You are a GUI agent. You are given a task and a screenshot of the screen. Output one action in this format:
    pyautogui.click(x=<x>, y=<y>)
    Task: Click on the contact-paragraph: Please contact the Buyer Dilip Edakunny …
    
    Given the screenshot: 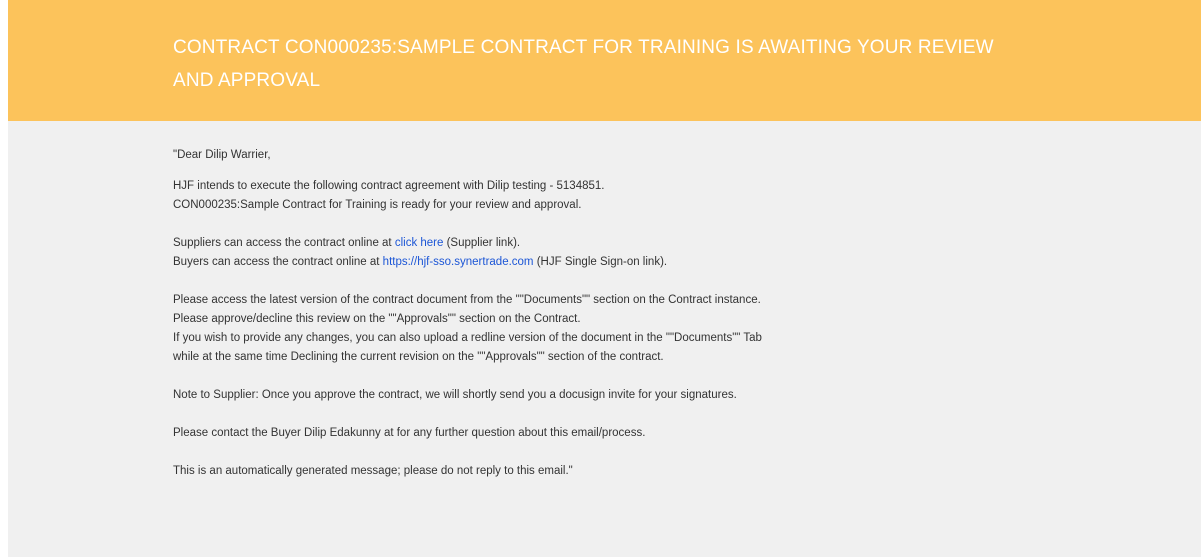 What is the action you would take?
    pyautogui.click(x=409, y=433)
    